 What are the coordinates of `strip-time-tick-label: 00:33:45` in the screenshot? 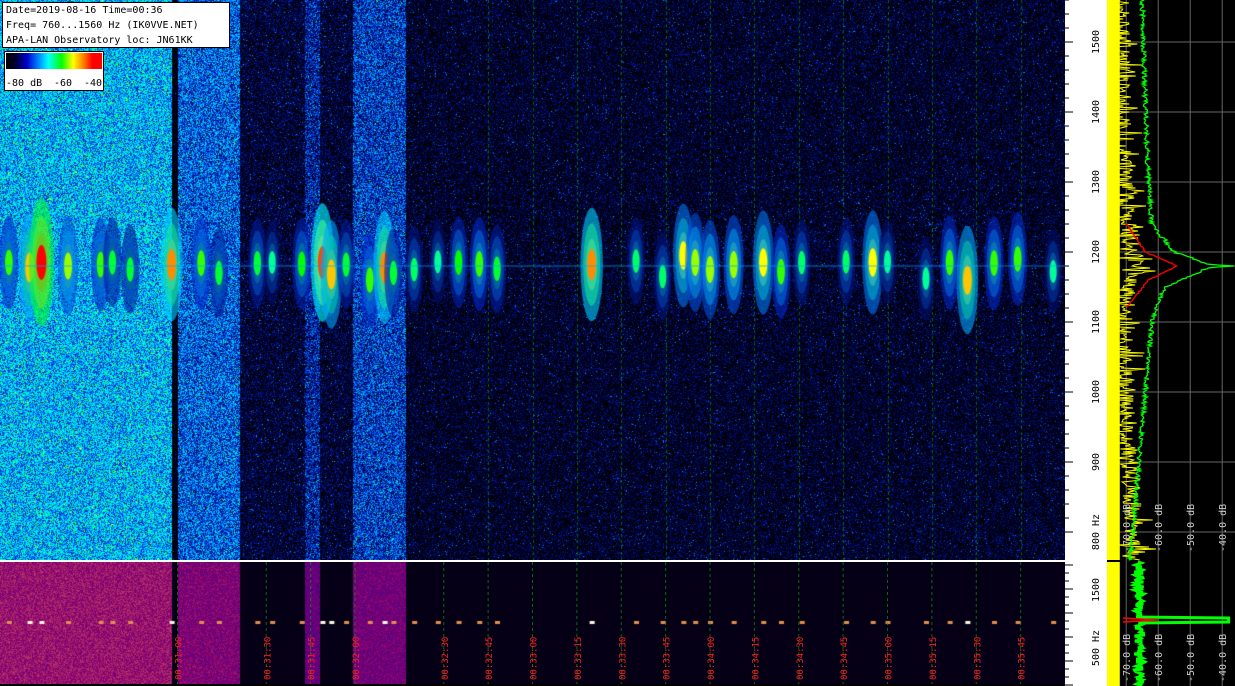 It's located at (668, 658).